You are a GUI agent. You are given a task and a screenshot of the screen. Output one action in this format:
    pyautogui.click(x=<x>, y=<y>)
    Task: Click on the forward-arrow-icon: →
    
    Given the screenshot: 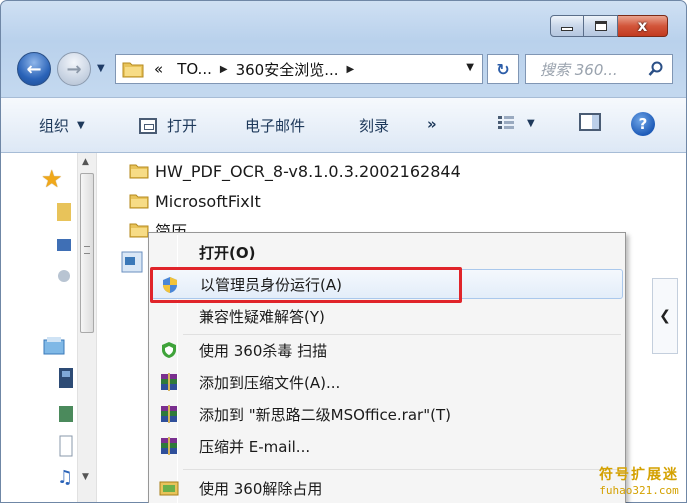 What is the action you would take?
    pyautogui.click(x=74, y=69)
    